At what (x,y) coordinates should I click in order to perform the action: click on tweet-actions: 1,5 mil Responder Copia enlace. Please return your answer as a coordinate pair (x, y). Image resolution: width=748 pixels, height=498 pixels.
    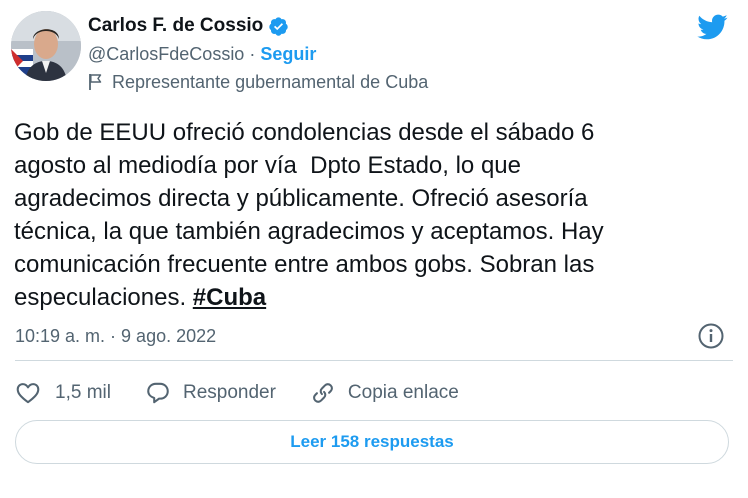
    Looking at the image, I should click on (254, 393).